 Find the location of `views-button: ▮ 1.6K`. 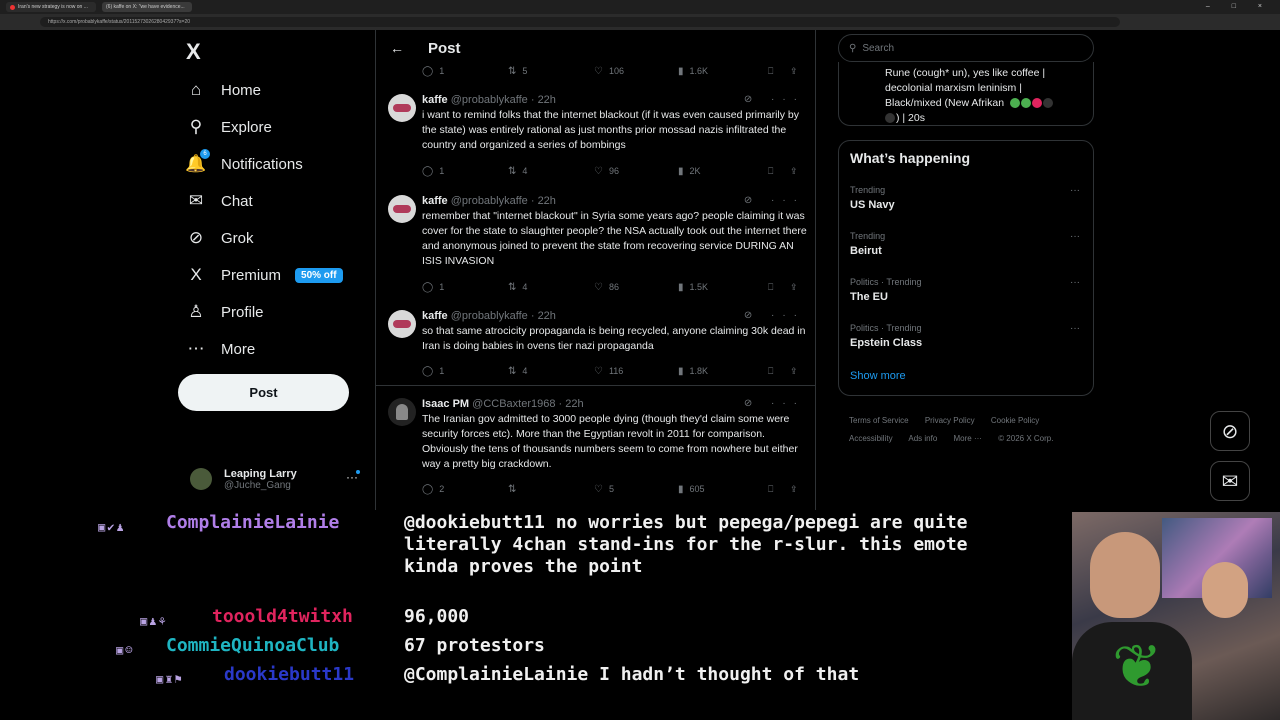

views-button: ▮ 1.6K is located at coordinates (723, 71).